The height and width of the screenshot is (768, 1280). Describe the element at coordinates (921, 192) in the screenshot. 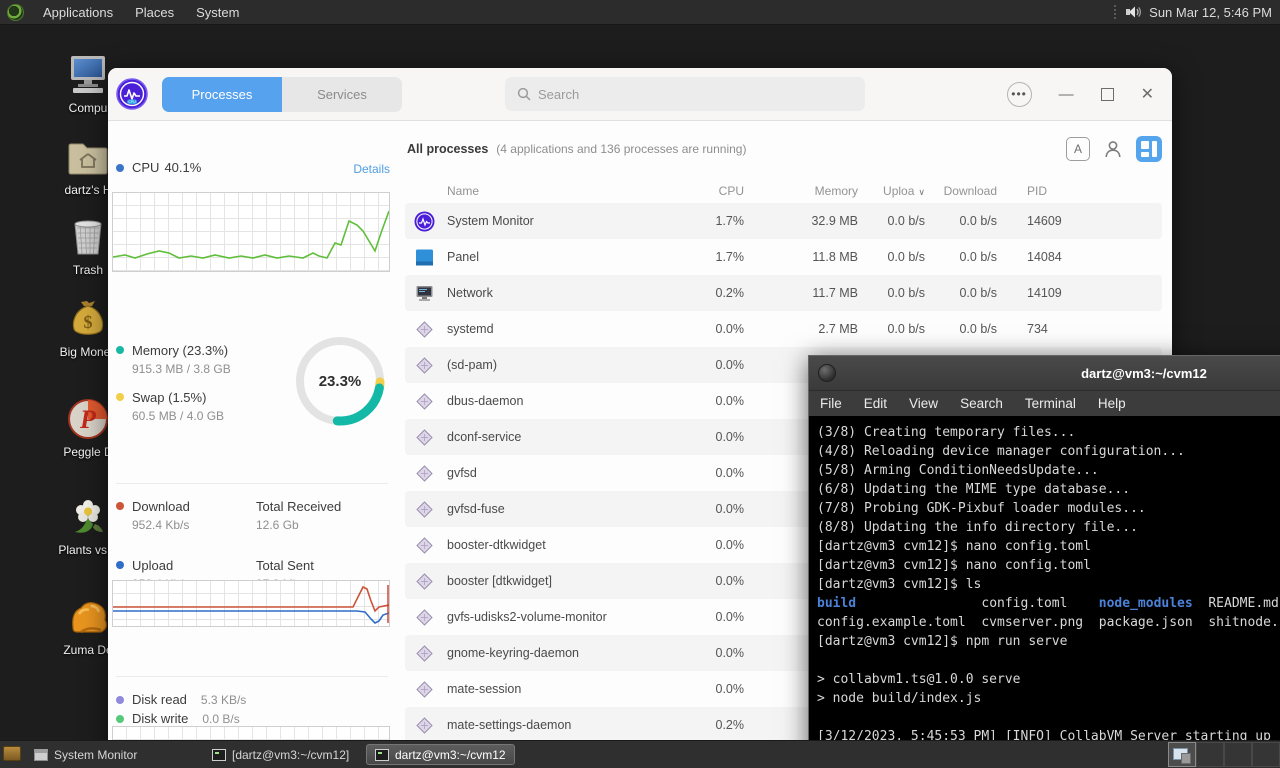

I see `chevron-down-icon: ∨` at that location.